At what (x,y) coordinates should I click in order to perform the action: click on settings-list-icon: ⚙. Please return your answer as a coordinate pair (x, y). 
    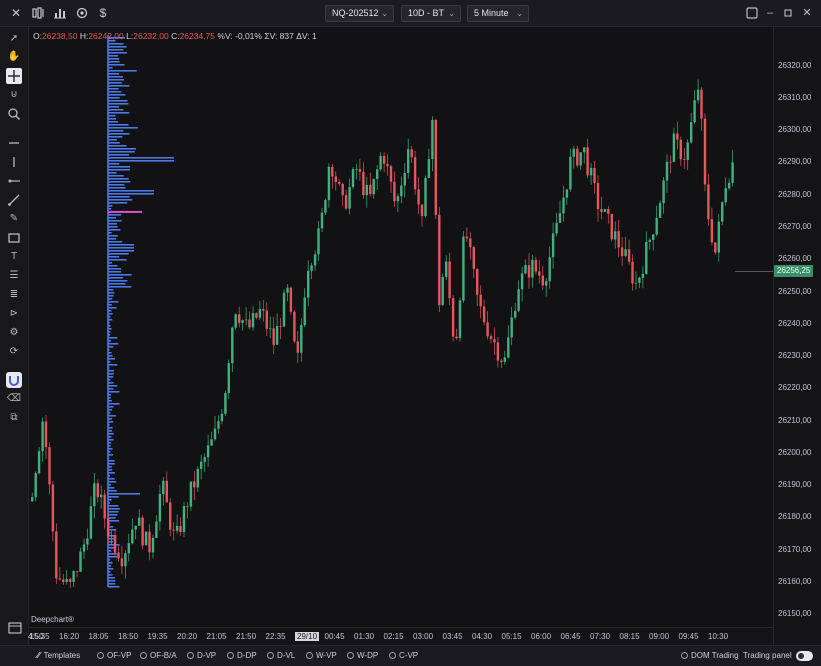
    Looking at the image, I should click on (14, 333).